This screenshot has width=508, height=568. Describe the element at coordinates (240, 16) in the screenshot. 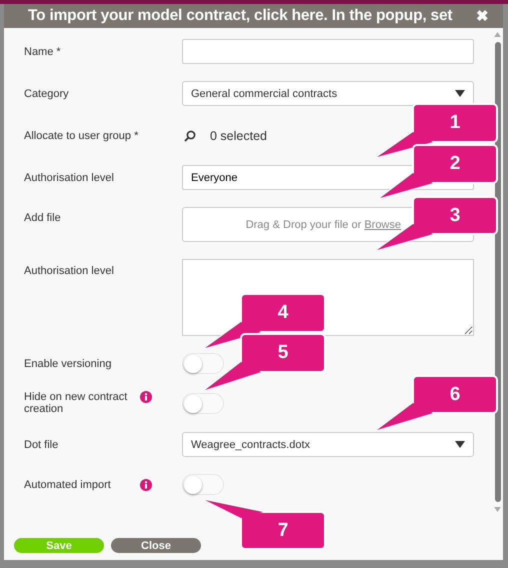

I see `dialog-title: To import your model contract, click here. In the popup, set` at that location.